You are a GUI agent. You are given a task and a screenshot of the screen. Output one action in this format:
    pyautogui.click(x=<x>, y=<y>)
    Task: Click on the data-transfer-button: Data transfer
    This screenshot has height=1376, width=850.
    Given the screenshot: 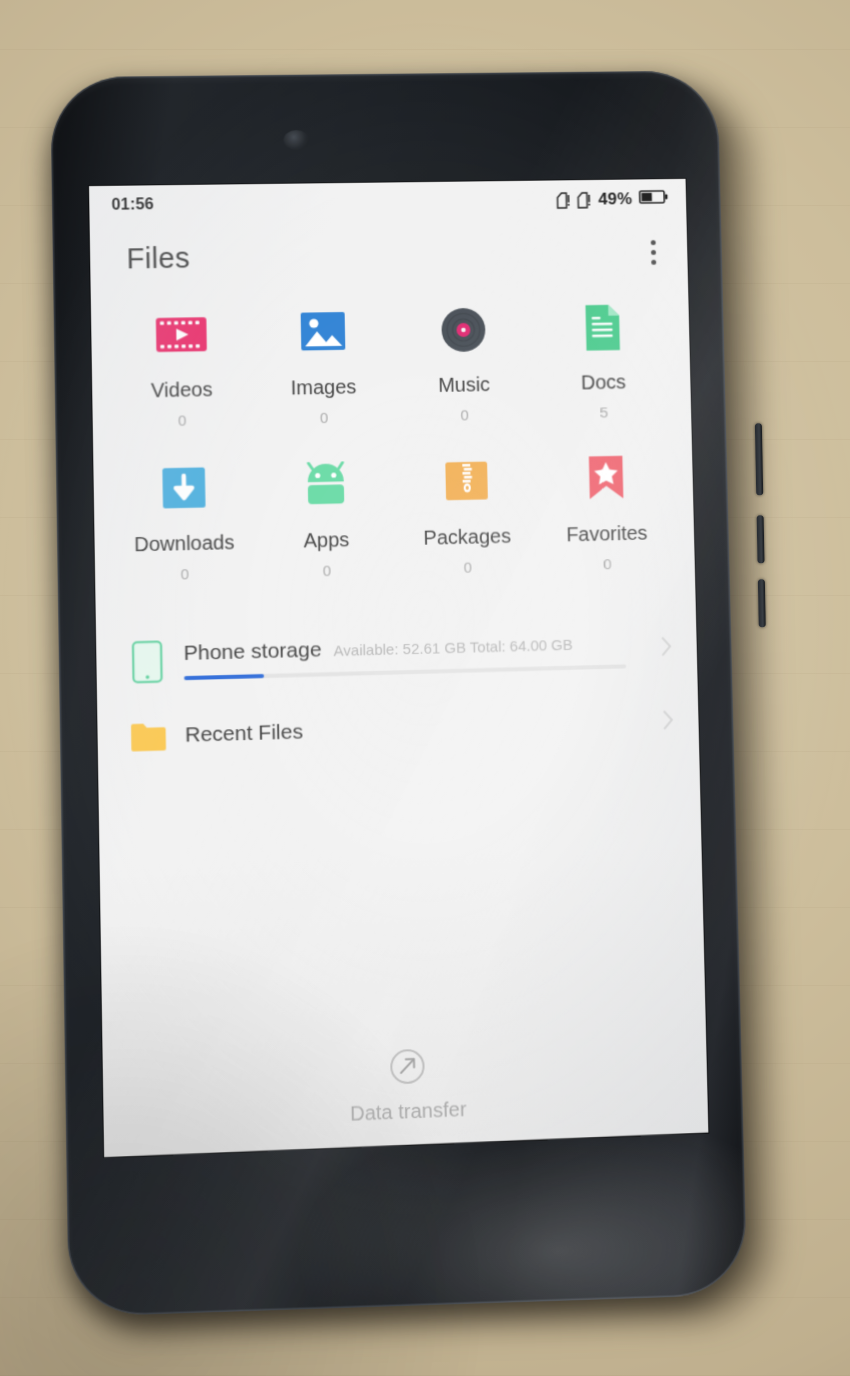 What is the action you would take?
    pyautogui.click(x=405, y=1086)
    